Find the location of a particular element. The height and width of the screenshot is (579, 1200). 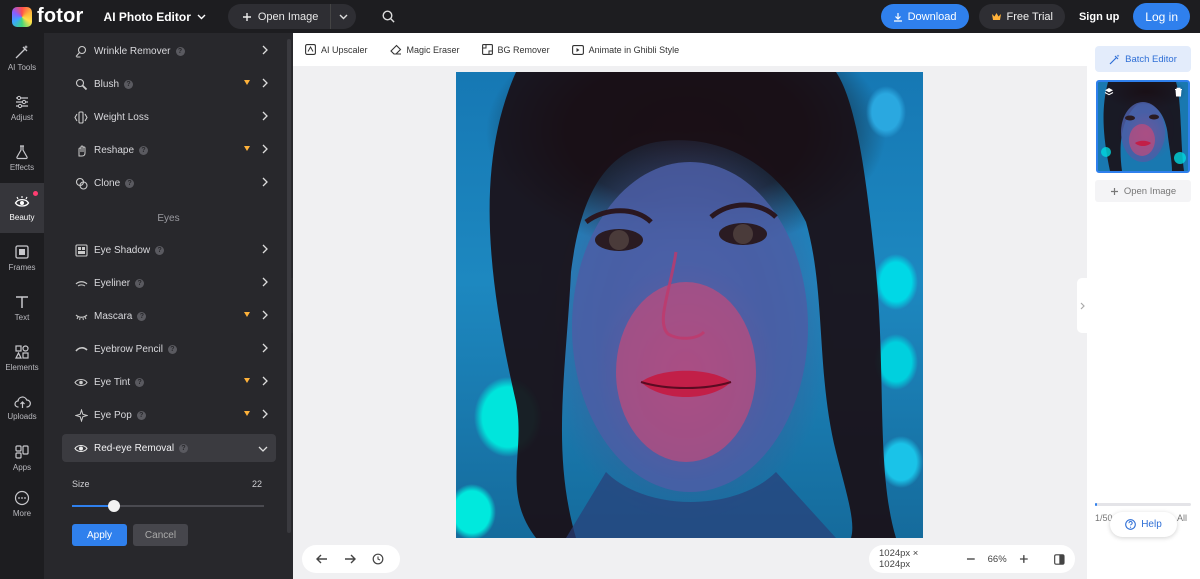

login-button: Log in is located at coordinates (1161, 16).